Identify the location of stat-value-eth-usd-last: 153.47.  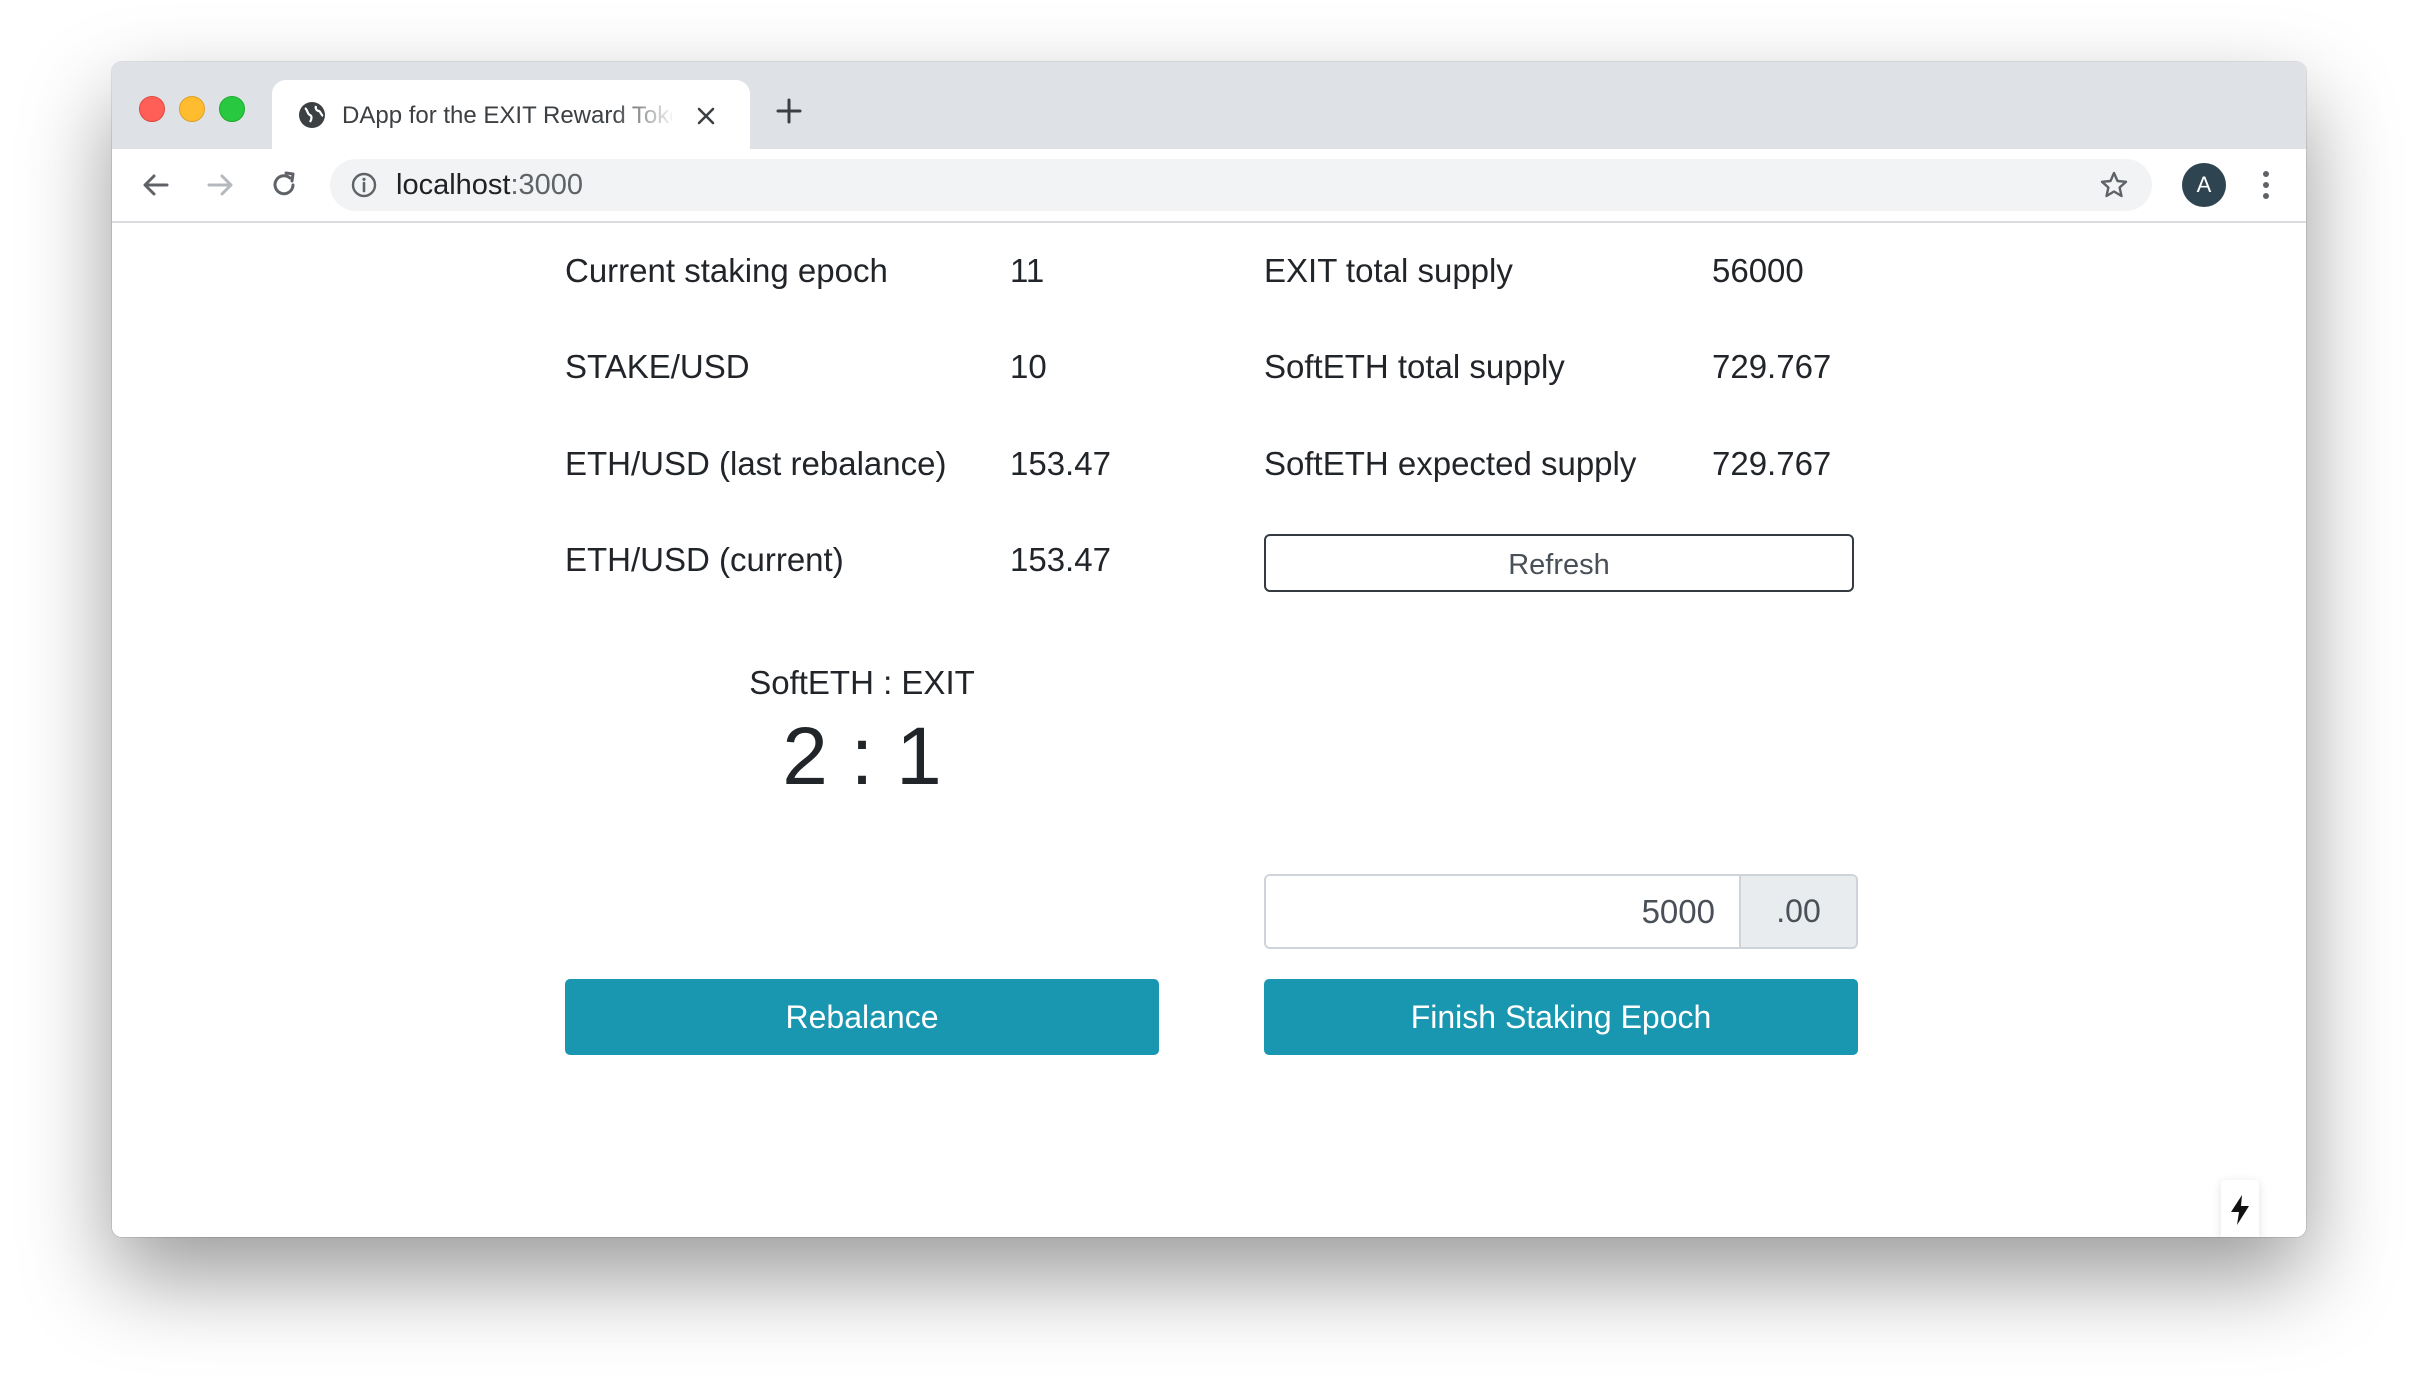
(1060, 463).